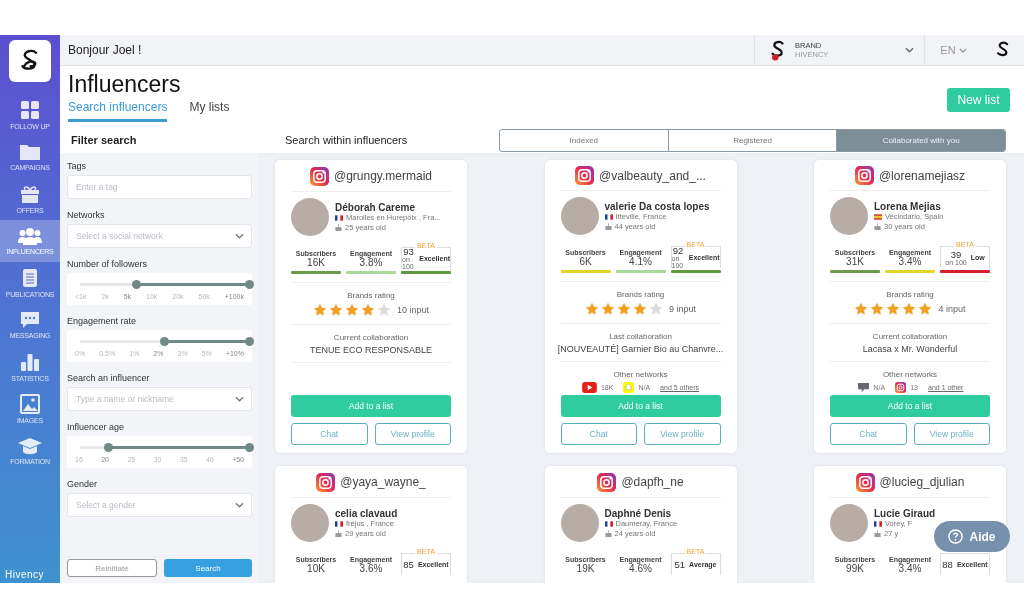 This screenshot has height=598, width=1024. What do you see at coordinates (112, 568) in the screenshot?
I see `reinitiate-button: Reinitiate` at bounding box center [112, 568].